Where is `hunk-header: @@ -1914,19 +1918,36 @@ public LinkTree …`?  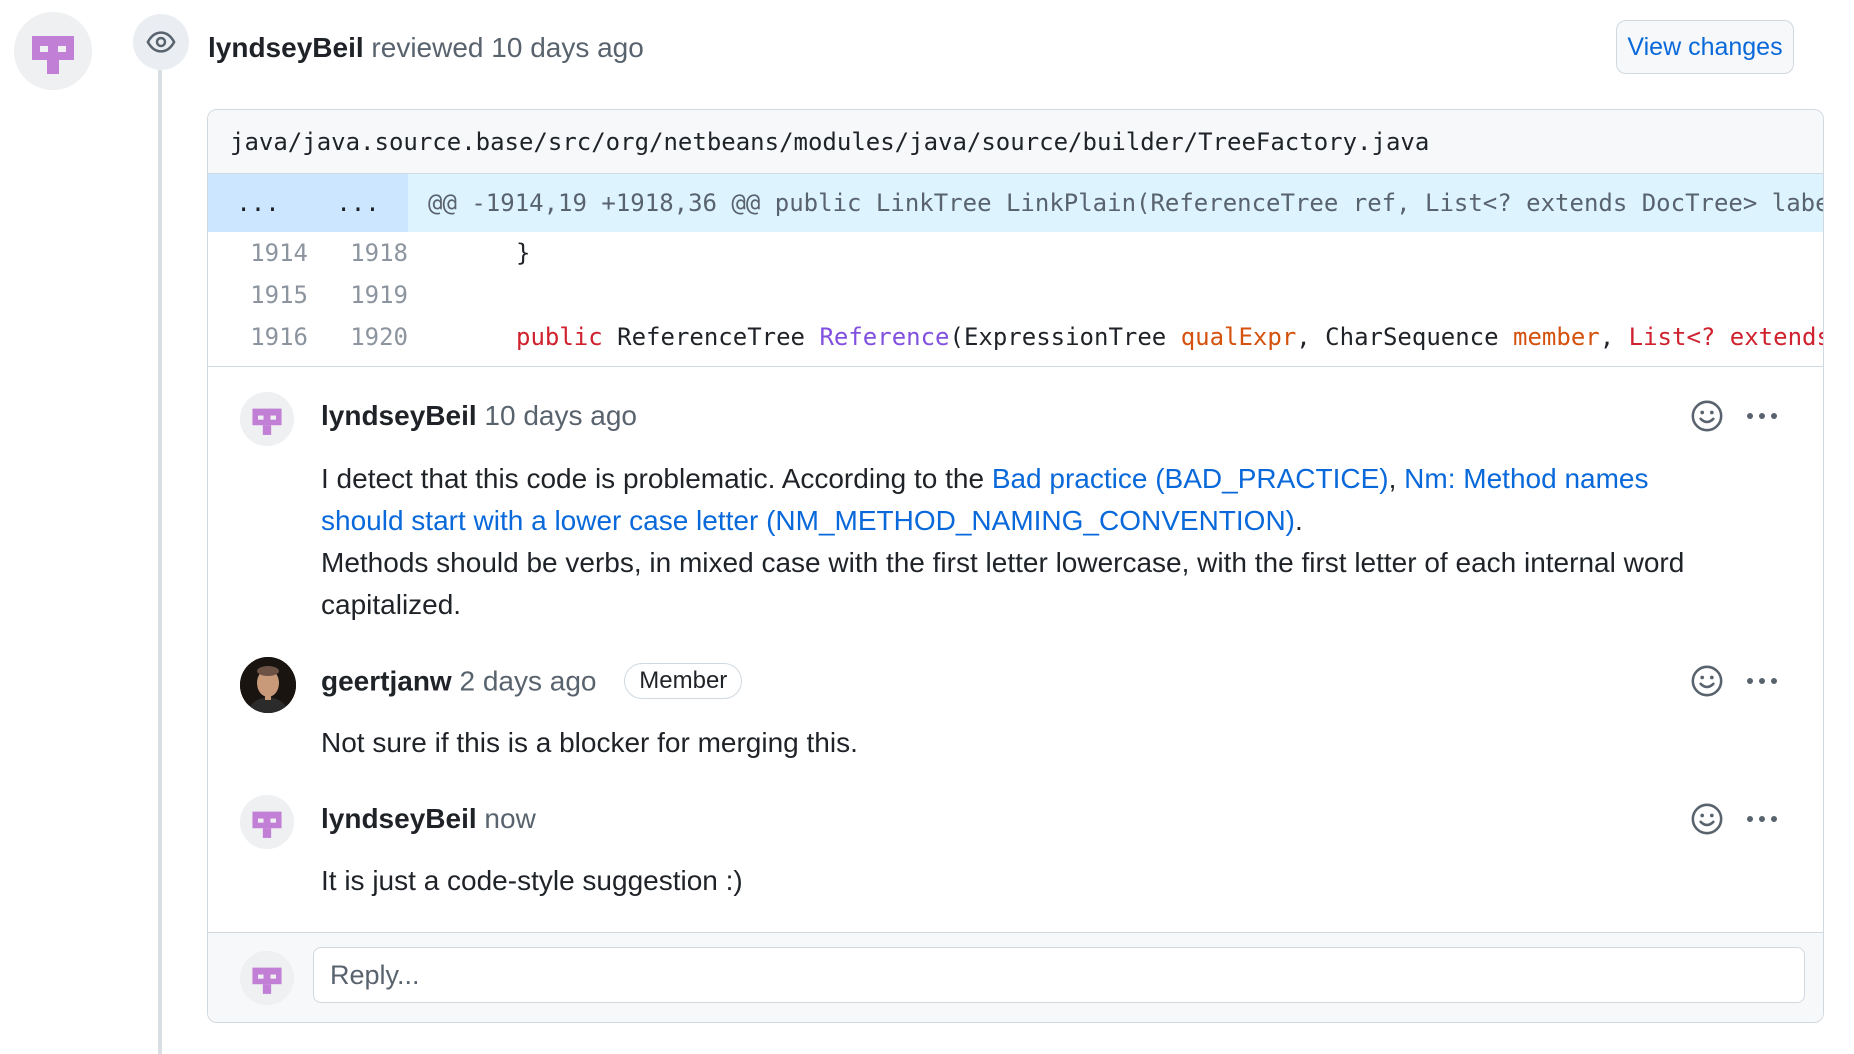
hunk-header: @@ -1914,19 +1918,36 @@ public LinkTree … is located at coordinates (1115, 203).